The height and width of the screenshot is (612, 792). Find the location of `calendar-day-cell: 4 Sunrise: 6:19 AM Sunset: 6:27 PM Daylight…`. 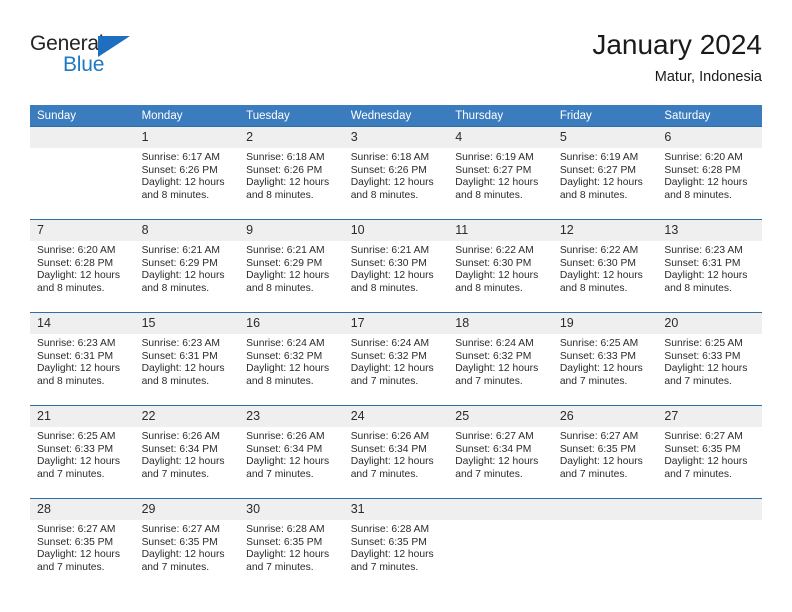

calendar-day-cell: 4 Sunrise: 6:19 AM Sunset: 6:27 PM Daylight… is located at coordinates (500, 173).